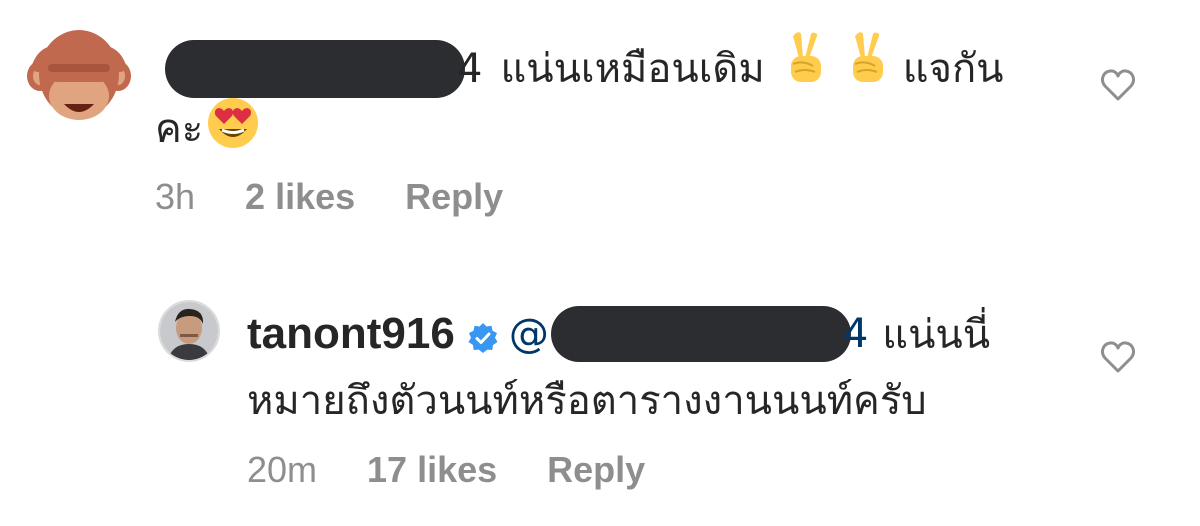 This screenshot has width=1200, height=526. I want to click on commenter-avatar, so click(79, 78).